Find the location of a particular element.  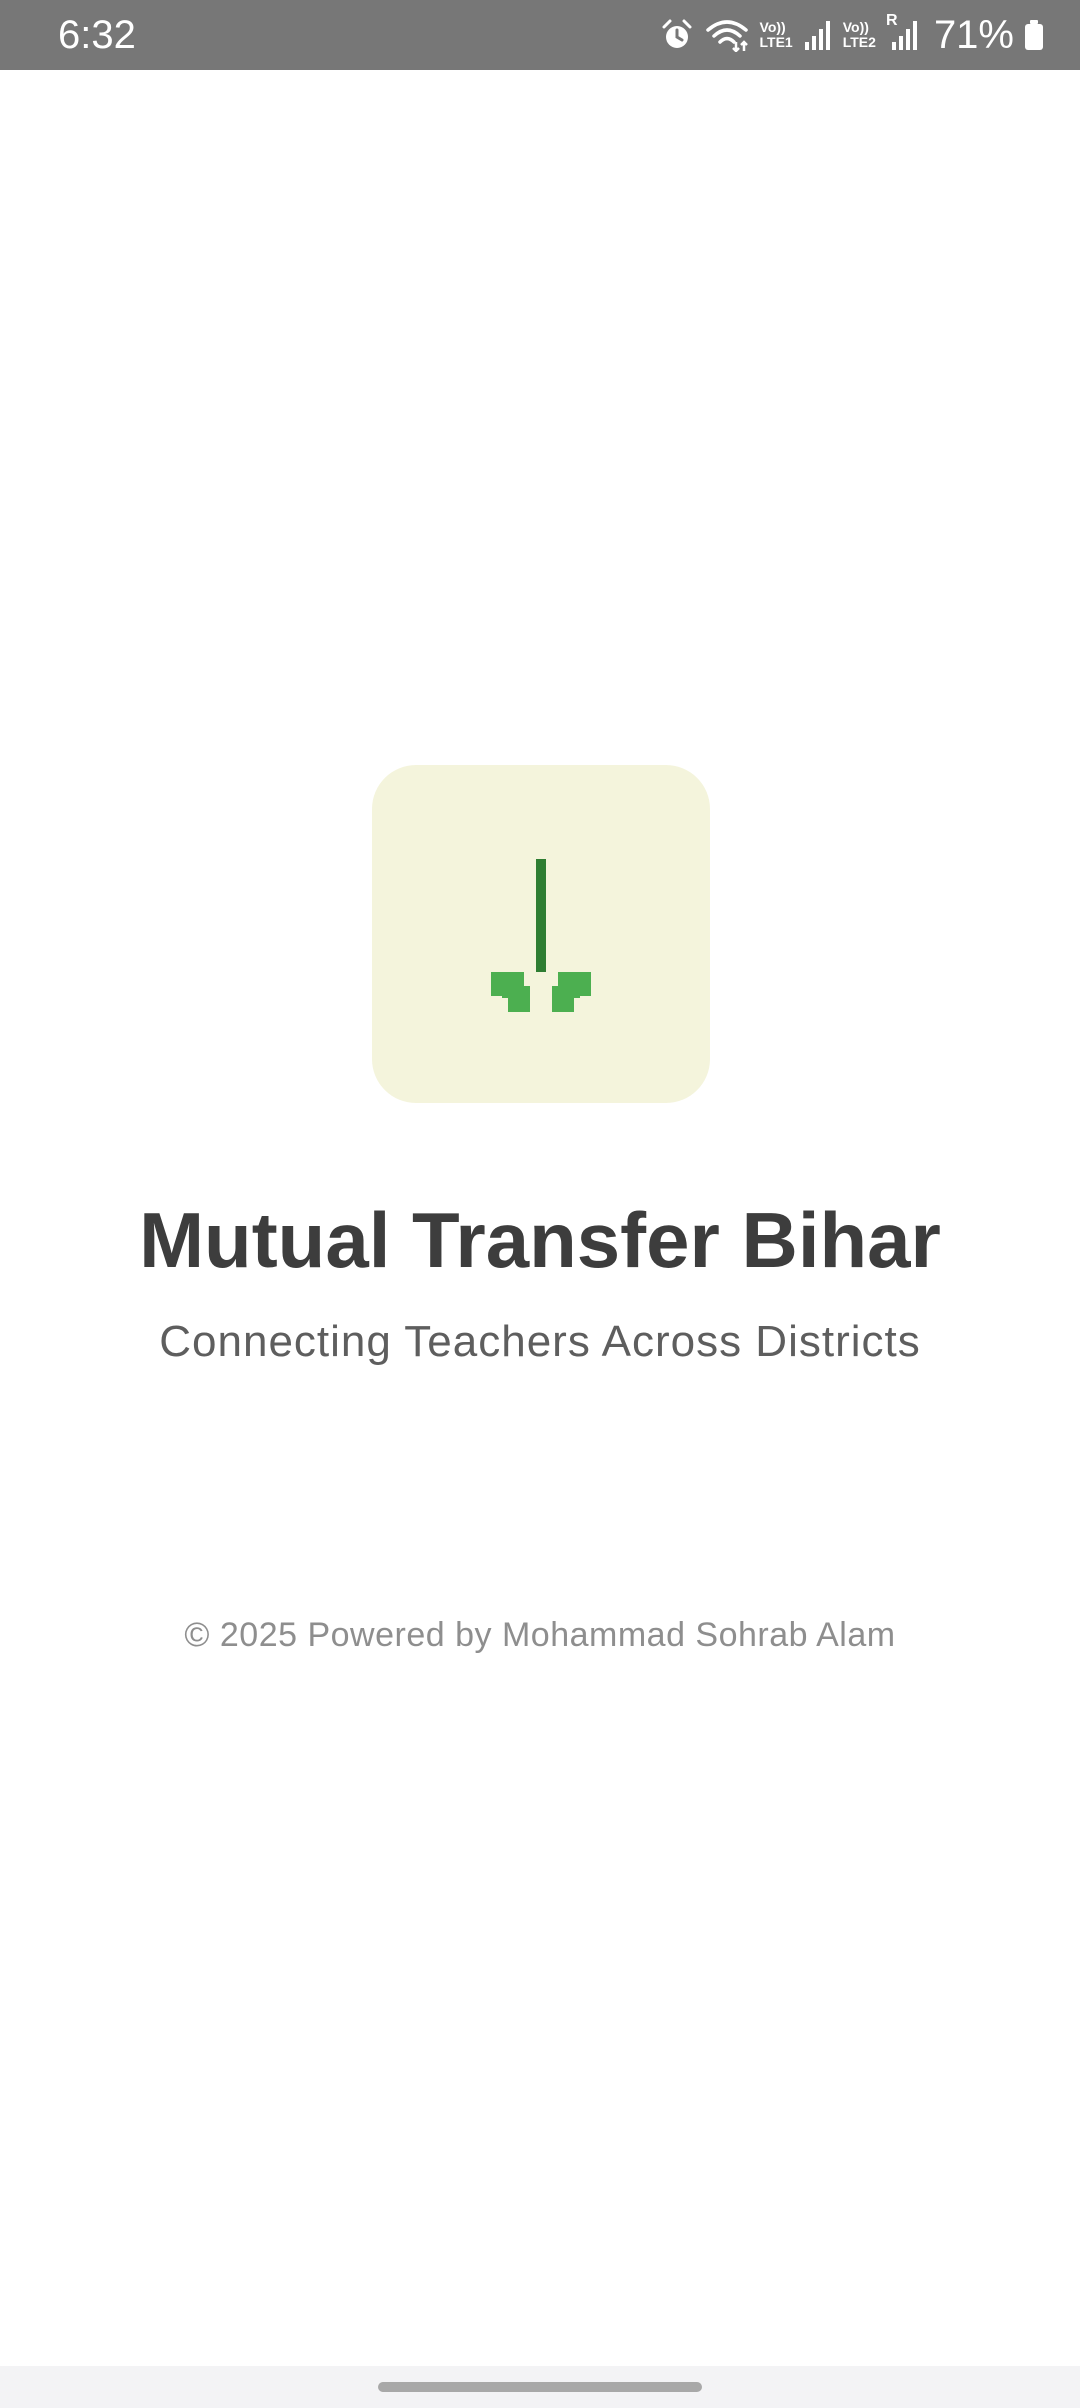

seedling-icon is located at coordinates (541, 935).